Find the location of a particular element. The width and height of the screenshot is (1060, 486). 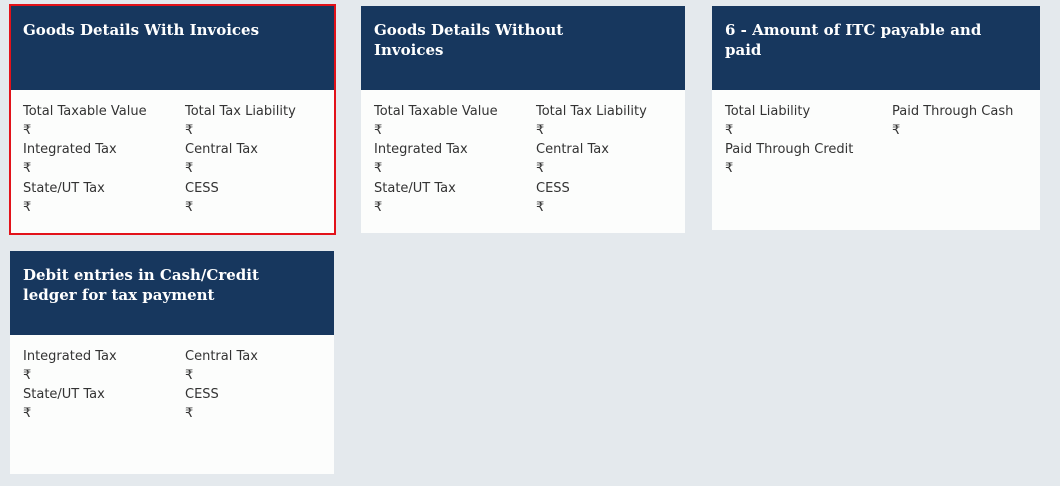

field-label: Paid Through Cash is located at coordinates (953, 111).